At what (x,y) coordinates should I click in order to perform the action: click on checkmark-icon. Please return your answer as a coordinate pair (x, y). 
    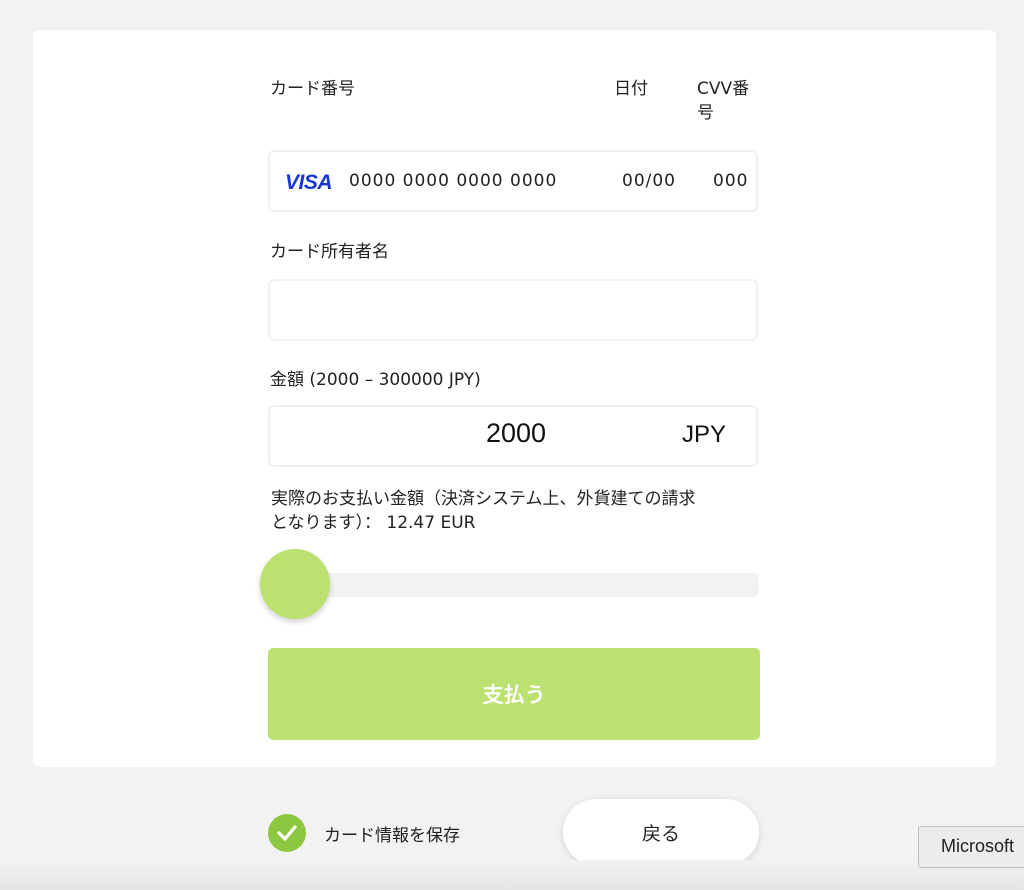
    Looking at the image, I should click on (287, 833).